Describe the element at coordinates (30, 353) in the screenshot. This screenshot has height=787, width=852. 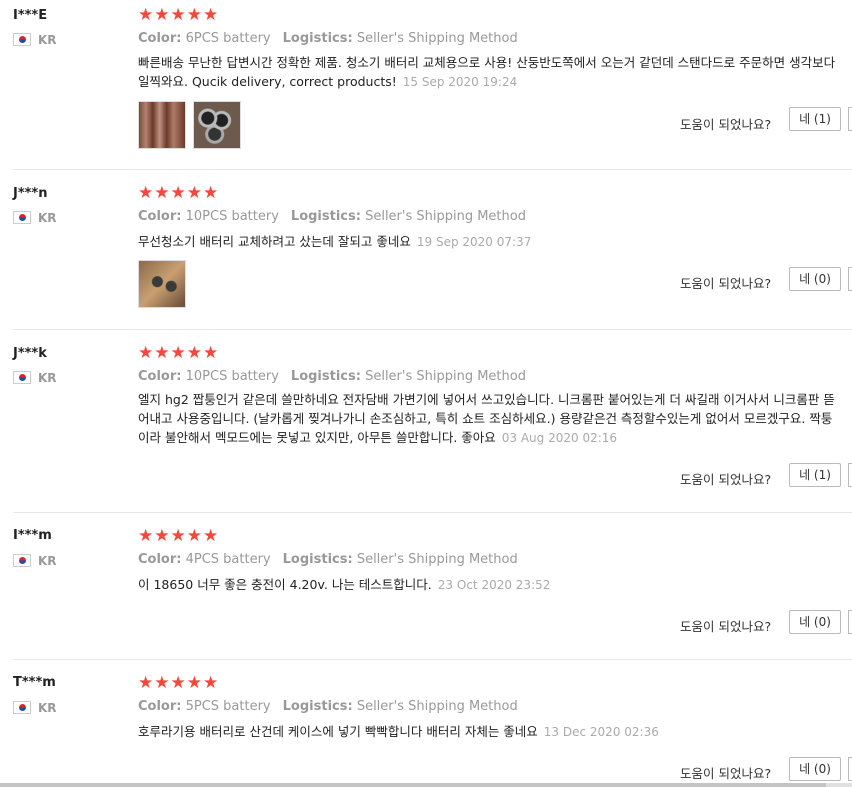
I see `reviewer-name: J***k` at that location.